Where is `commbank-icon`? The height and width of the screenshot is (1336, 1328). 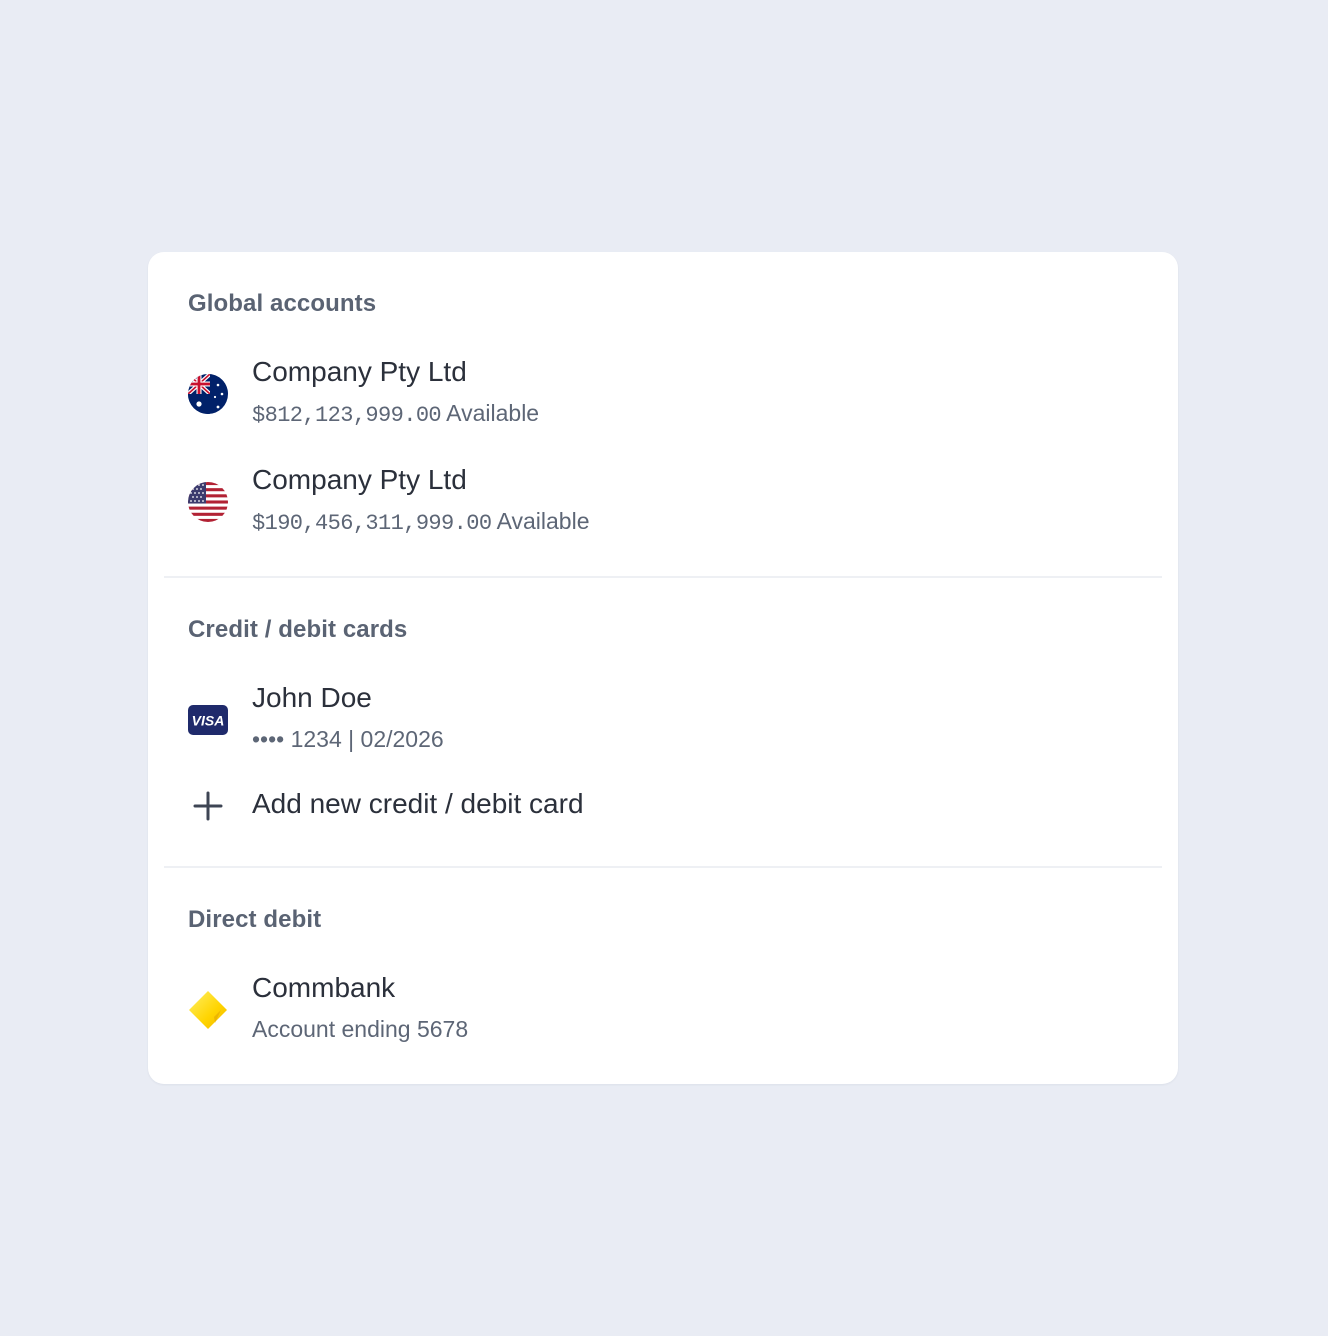
commbank-icon is located at coordinates (208, 1010).